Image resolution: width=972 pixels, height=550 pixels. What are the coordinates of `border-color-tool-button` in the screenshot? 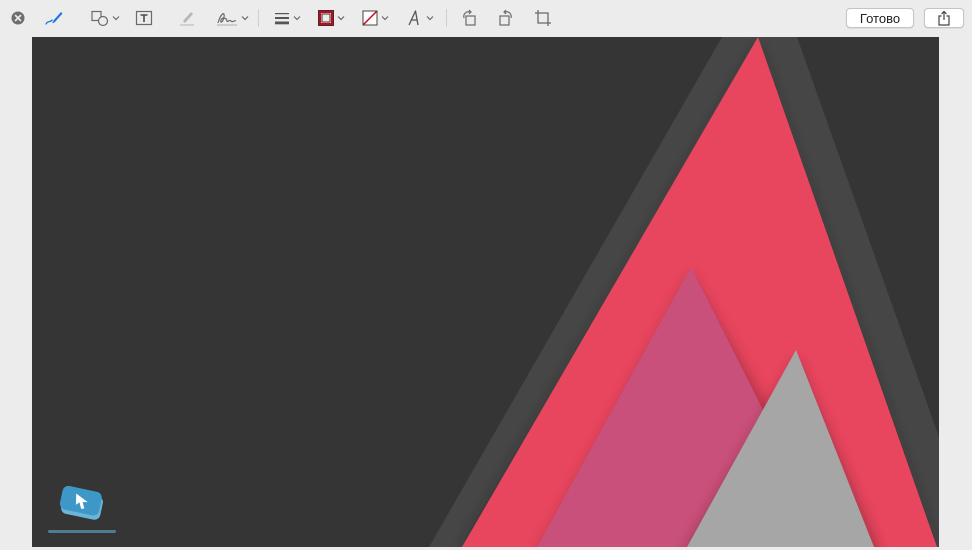 It's located at (331, 18).